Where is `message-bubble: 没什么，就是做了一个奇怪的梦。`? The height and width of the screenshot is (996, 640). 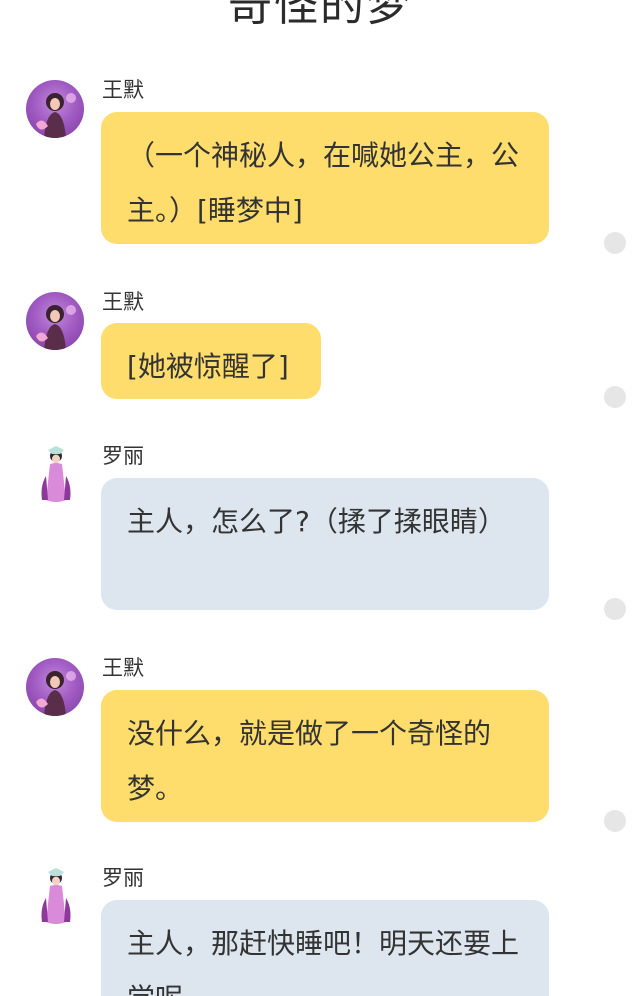 message-bubble: 没什么，就是做了一个奇怪的梦。 is located at coordinates (325, 756).